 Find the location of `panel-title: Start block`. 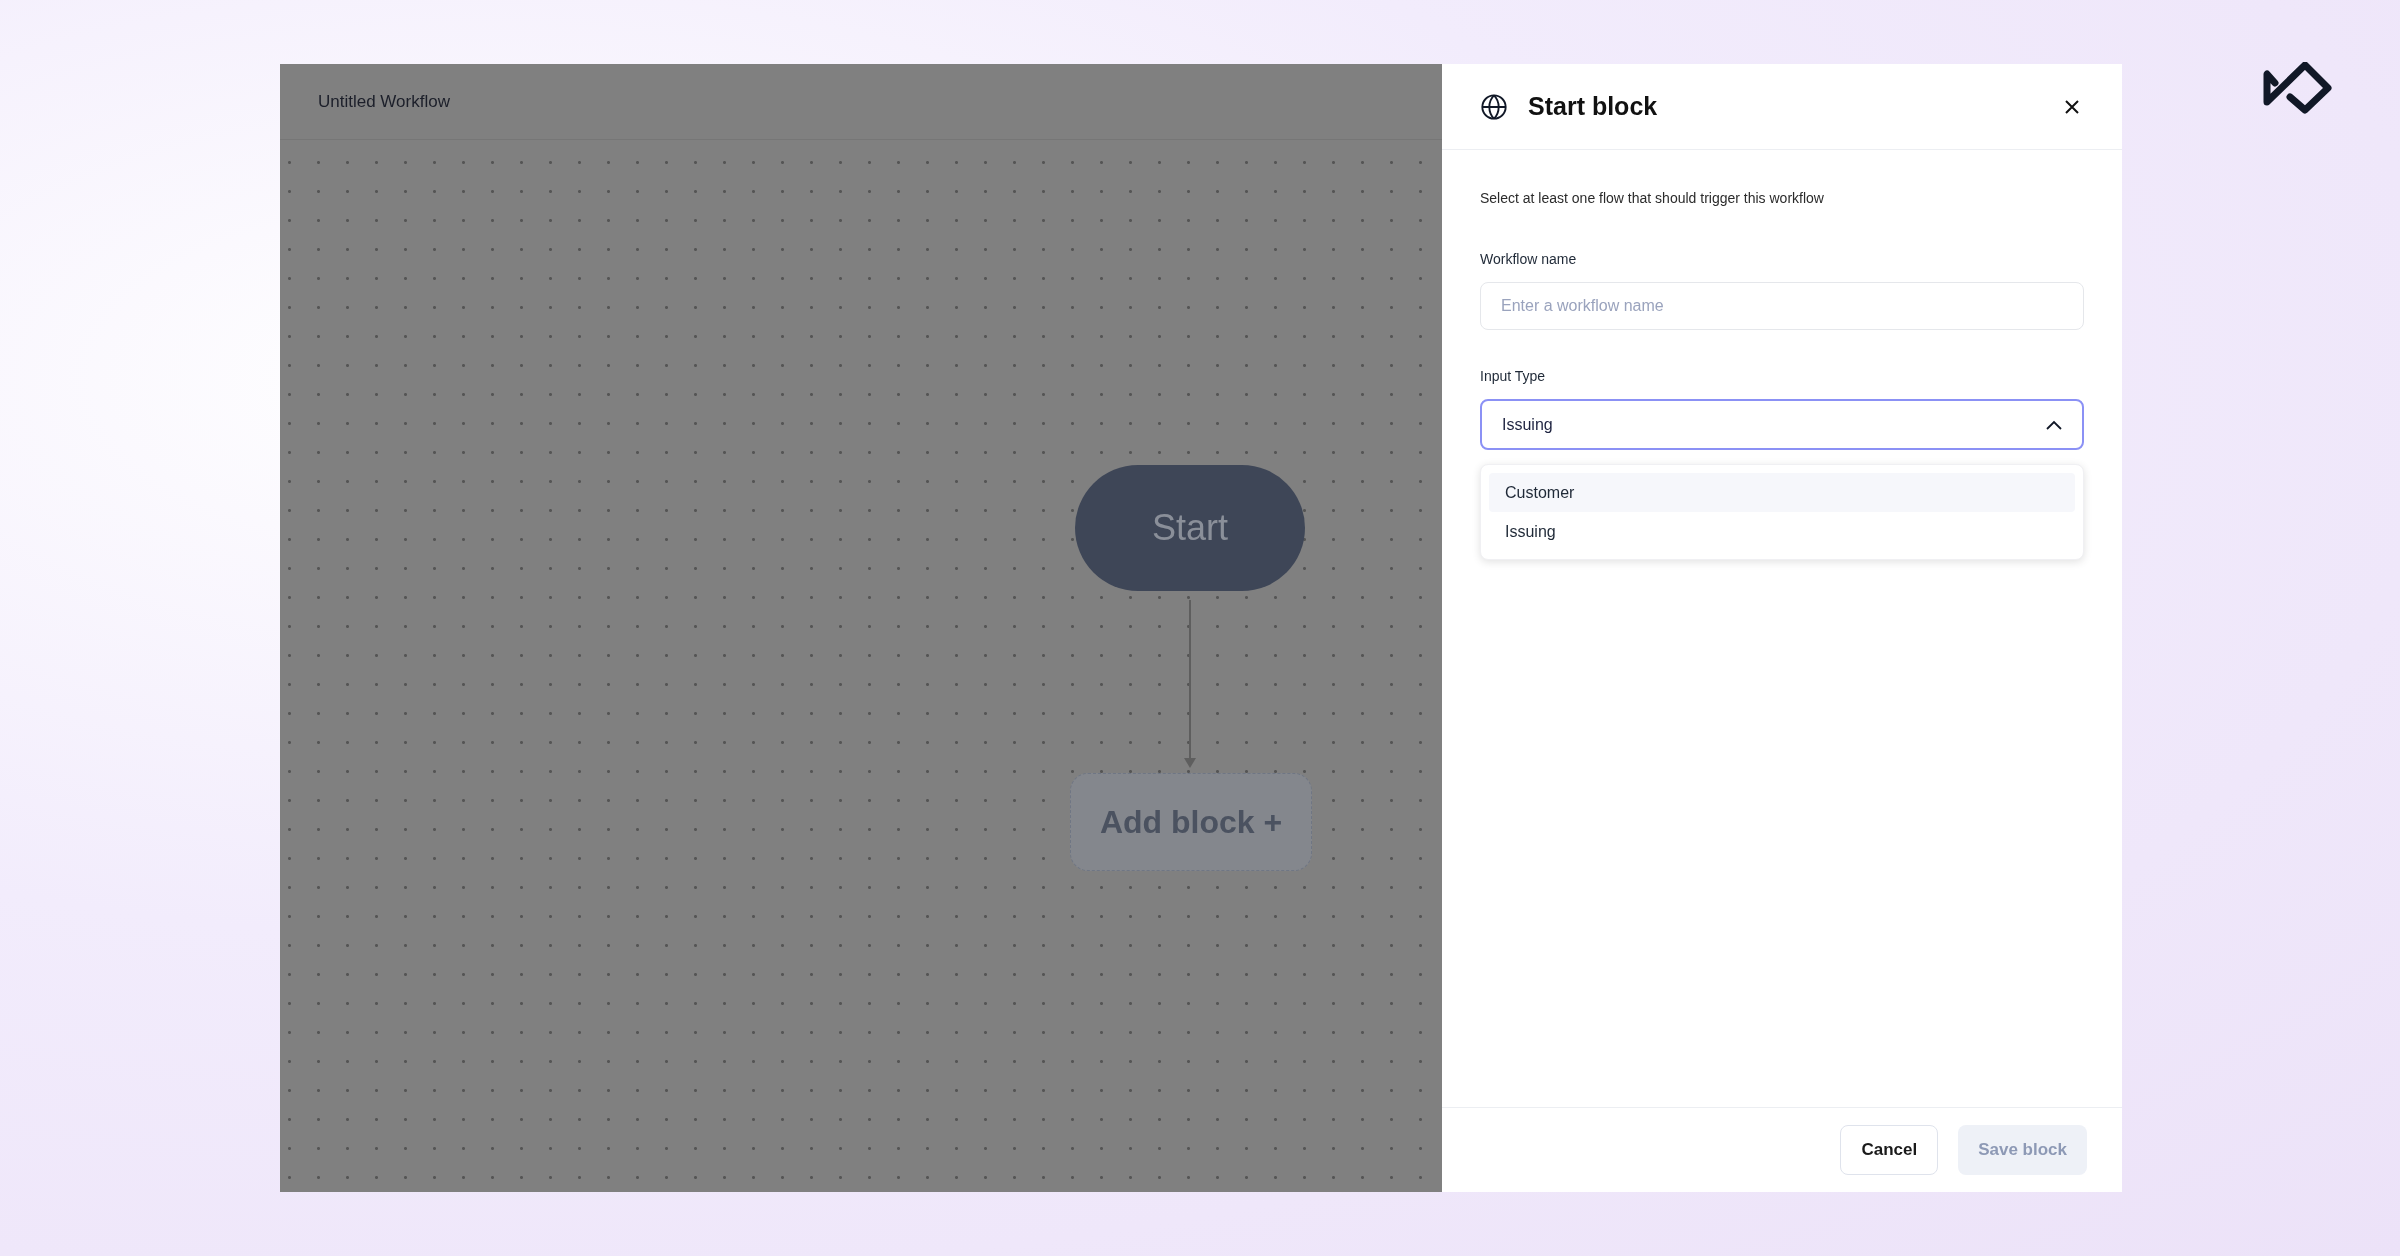

panel-title: Start block is located at coordinates (1593, 106).